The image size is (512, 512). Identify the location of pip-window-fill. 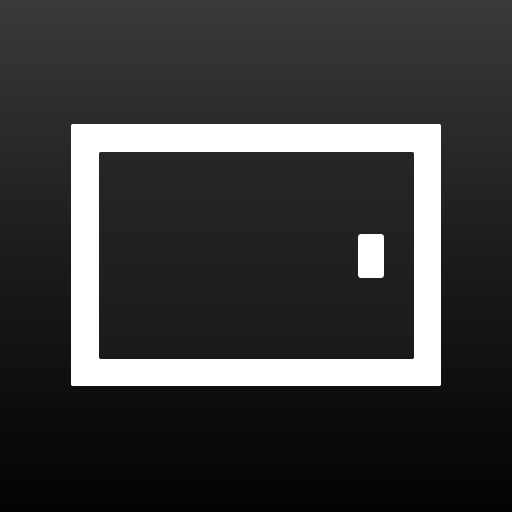
(371, 256).